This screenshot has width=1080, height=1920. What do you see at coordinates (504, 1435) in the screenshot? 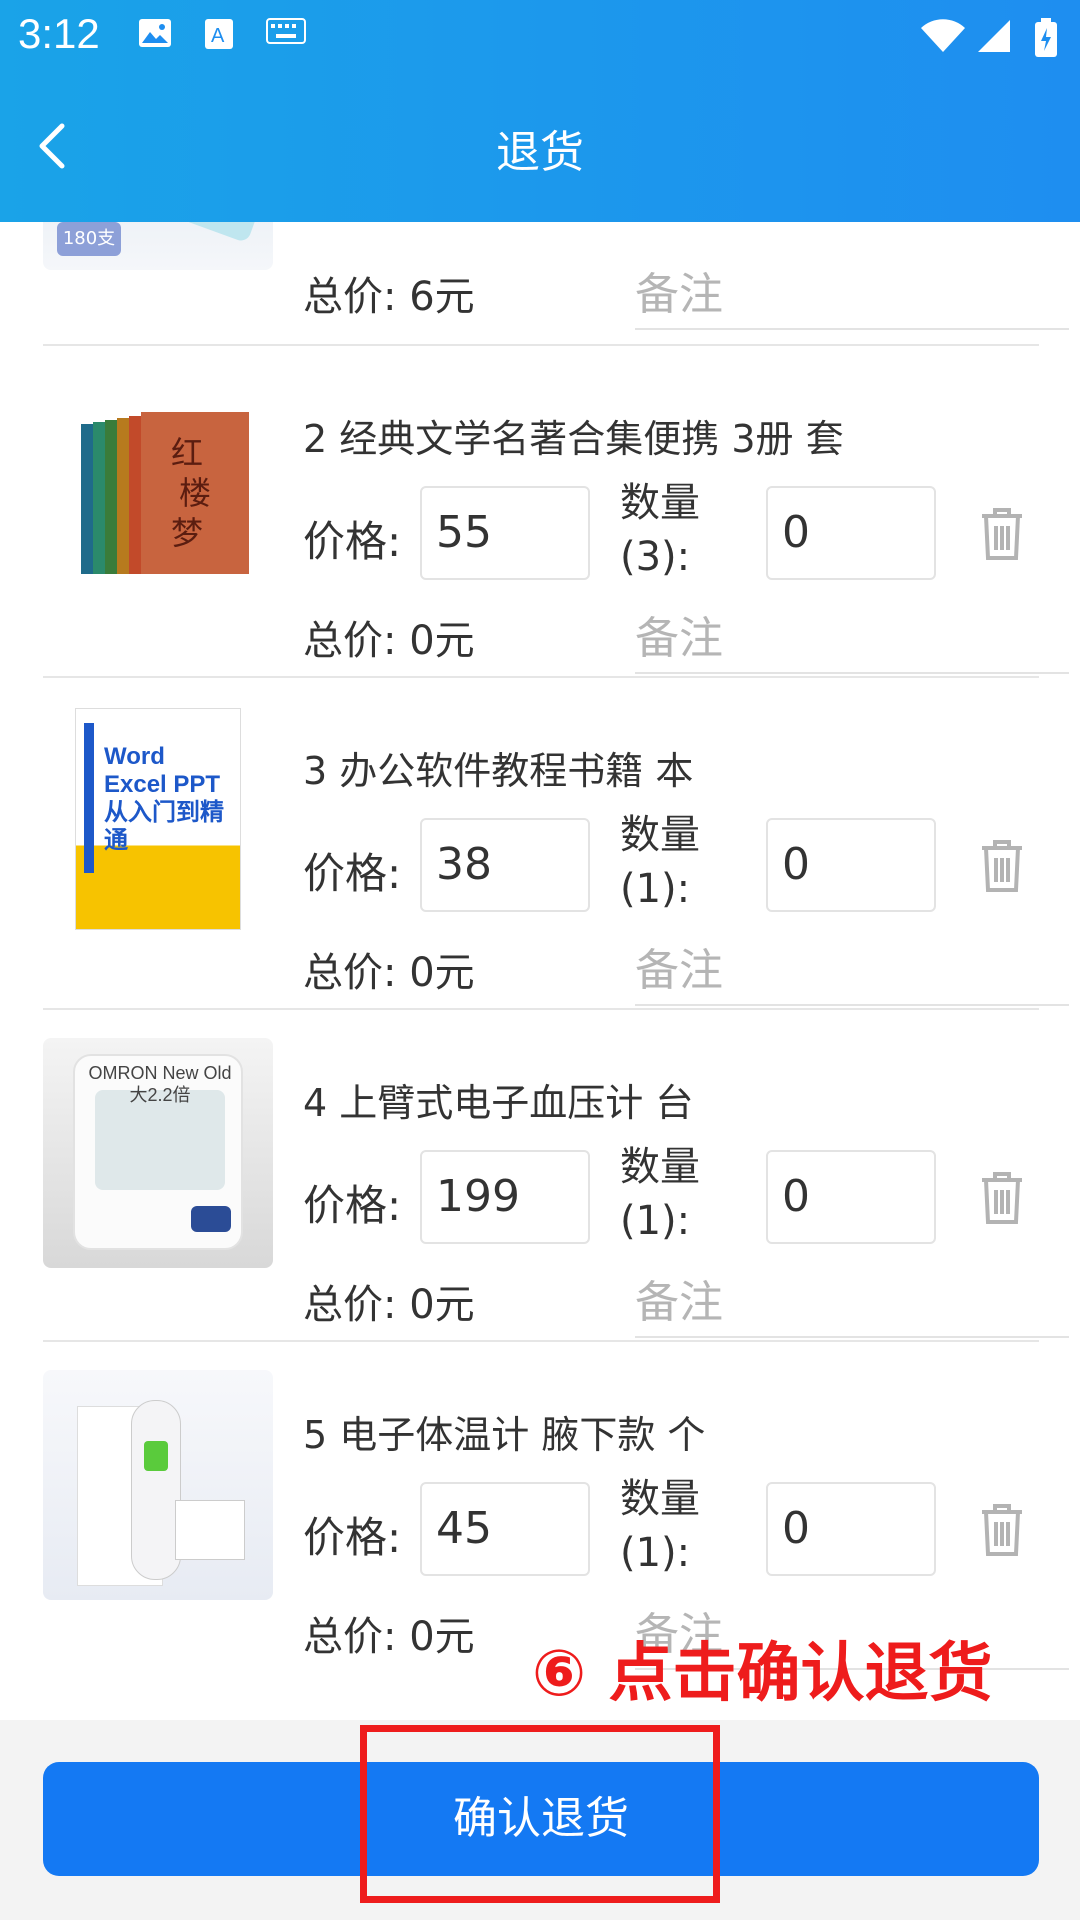
I see `item-name: 5 电子体温计 腋下款 个` at bounding box center [504, 1435].